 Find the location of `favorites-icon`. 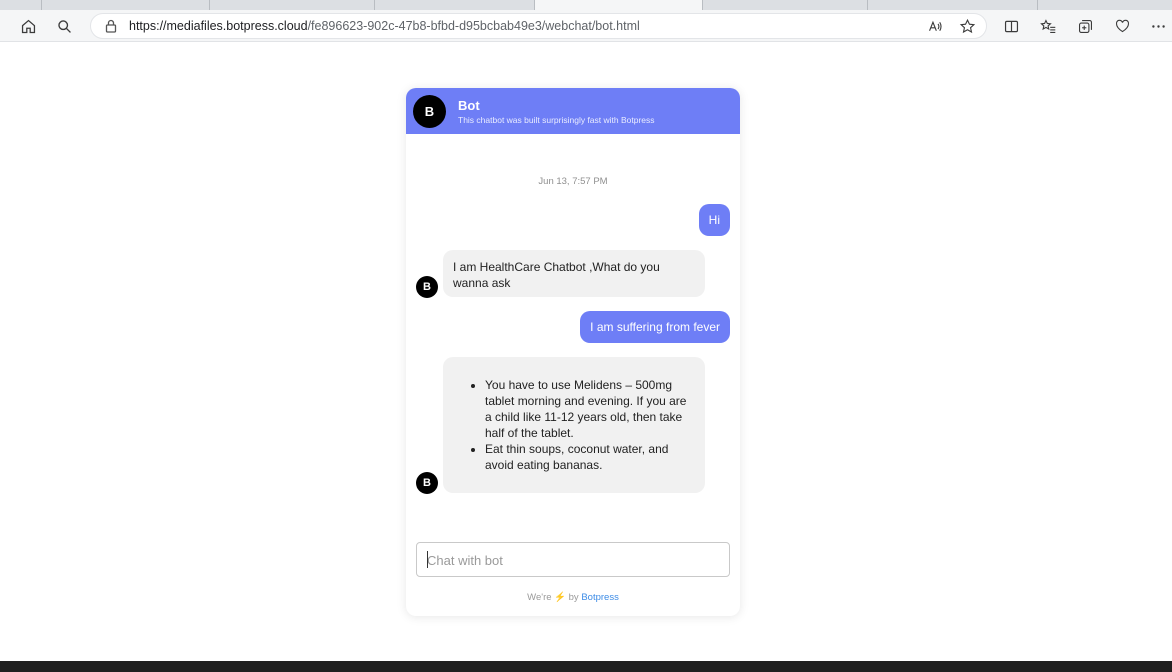

favorites-icon is located at coordinates (1048, 26).